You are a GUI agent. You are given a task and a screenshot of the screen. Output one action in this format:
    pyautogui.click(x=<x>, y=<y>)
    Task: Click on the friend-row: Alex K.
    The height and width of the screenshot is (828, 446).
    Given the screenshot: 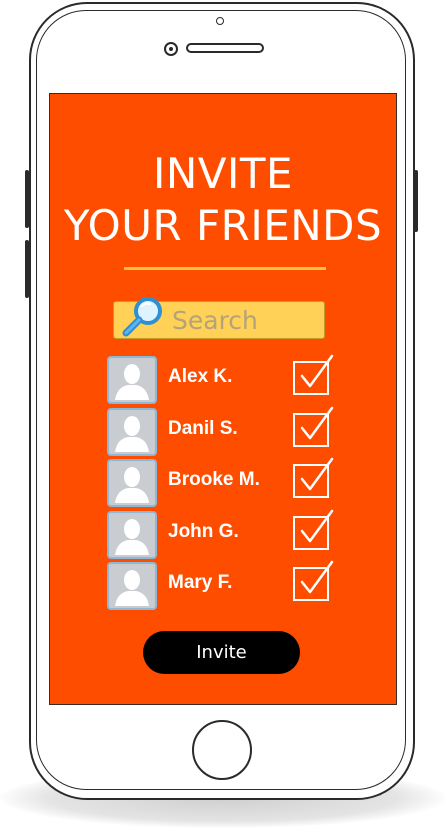 What is the action you would take?
    pyautogui.click(x=223, y=380)
    